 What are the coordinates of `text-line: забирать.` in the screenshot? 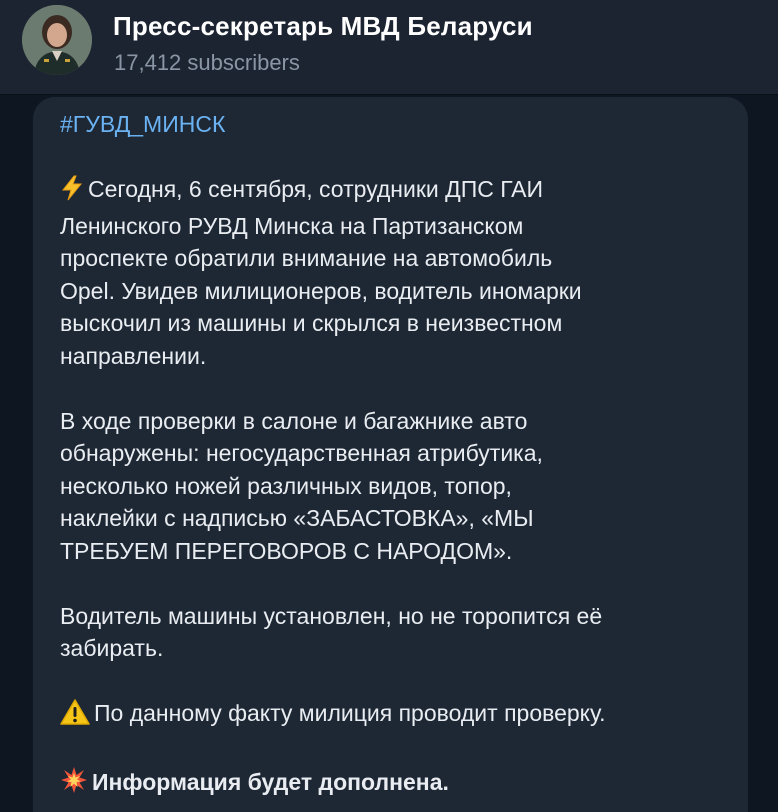 It's located at (112, 648).